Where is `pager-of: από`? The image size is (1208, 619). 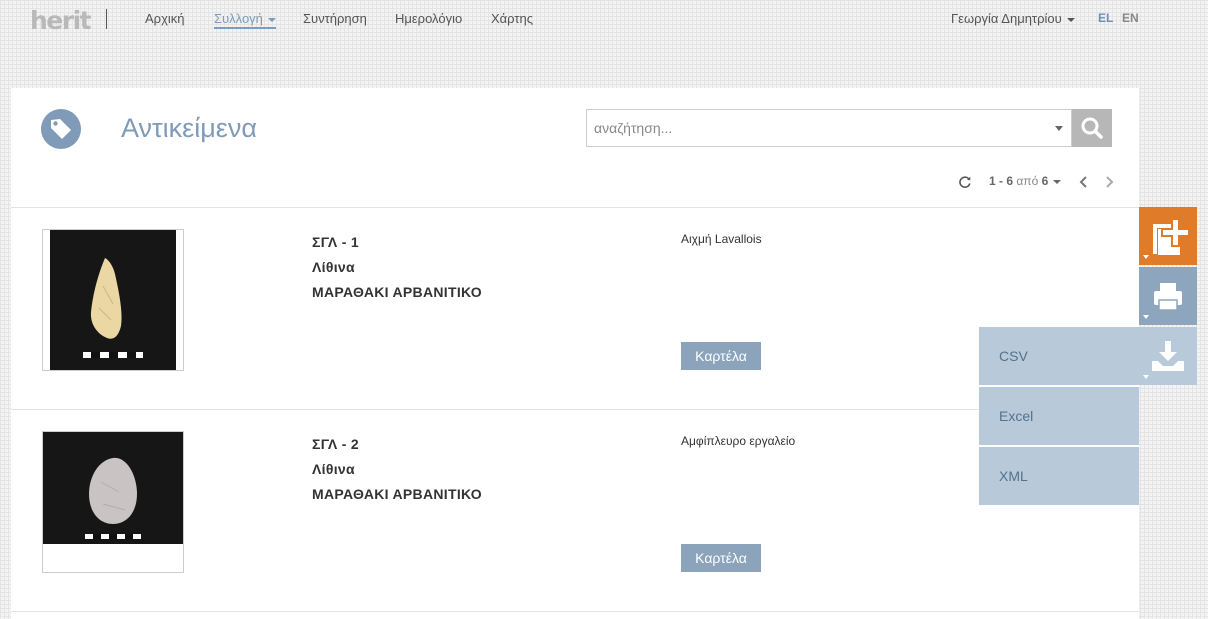
pager-of: από is located at coordinates (1027, 181).